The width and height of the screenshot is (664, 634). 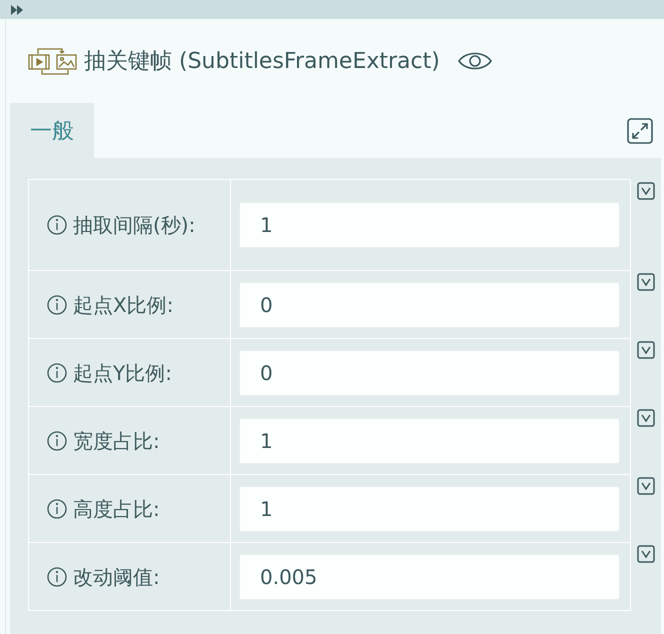 I want to click on field-label: 高度占比:, so click(x=117, y=509).